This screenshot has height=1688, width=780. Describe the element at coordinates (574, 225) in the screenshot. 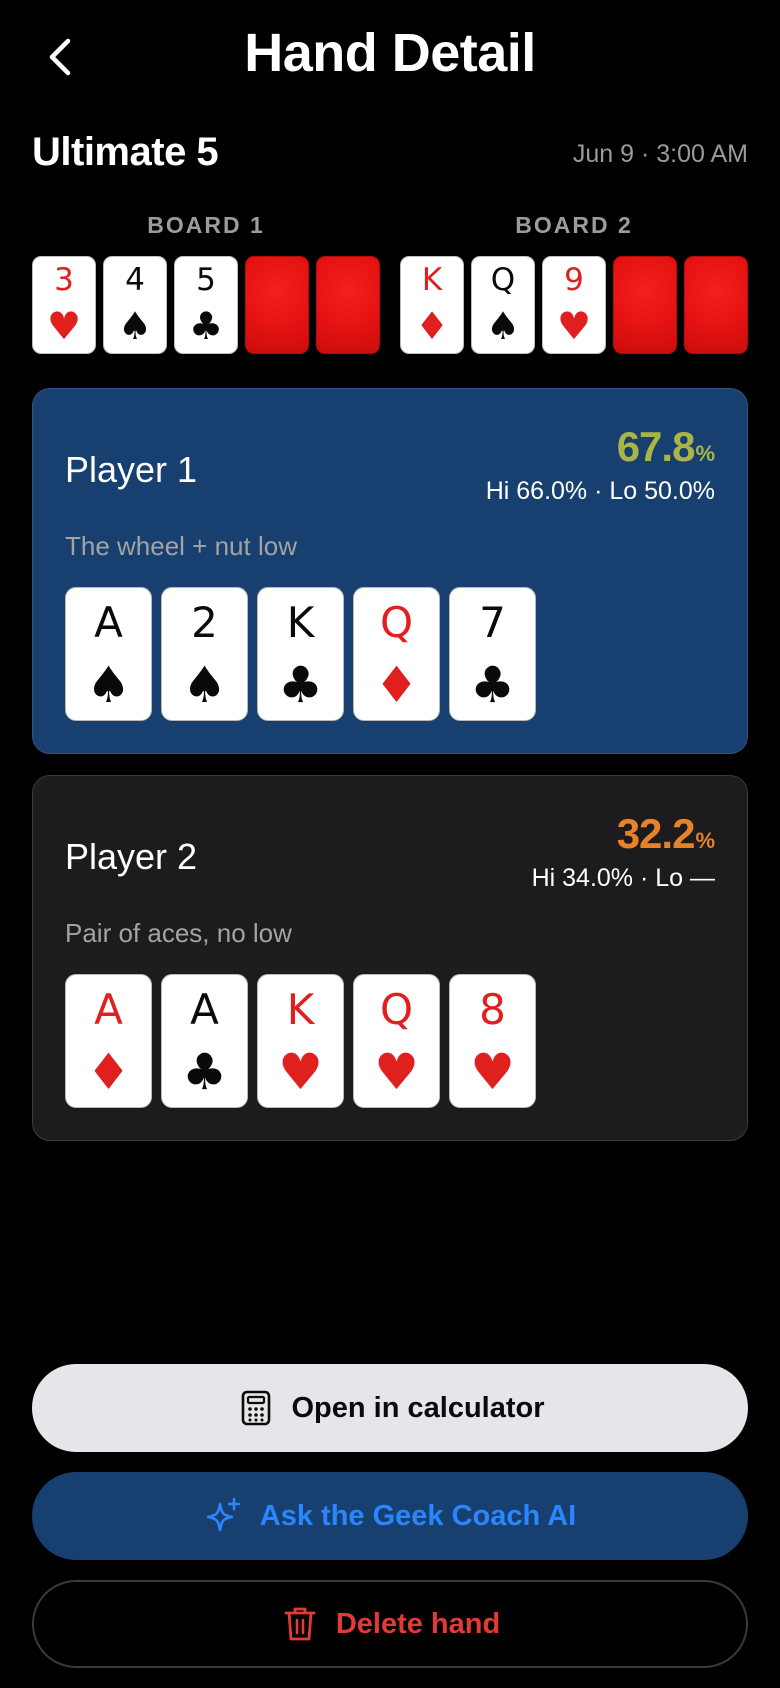

I see `board-2-label: BOARD 2` at that location.